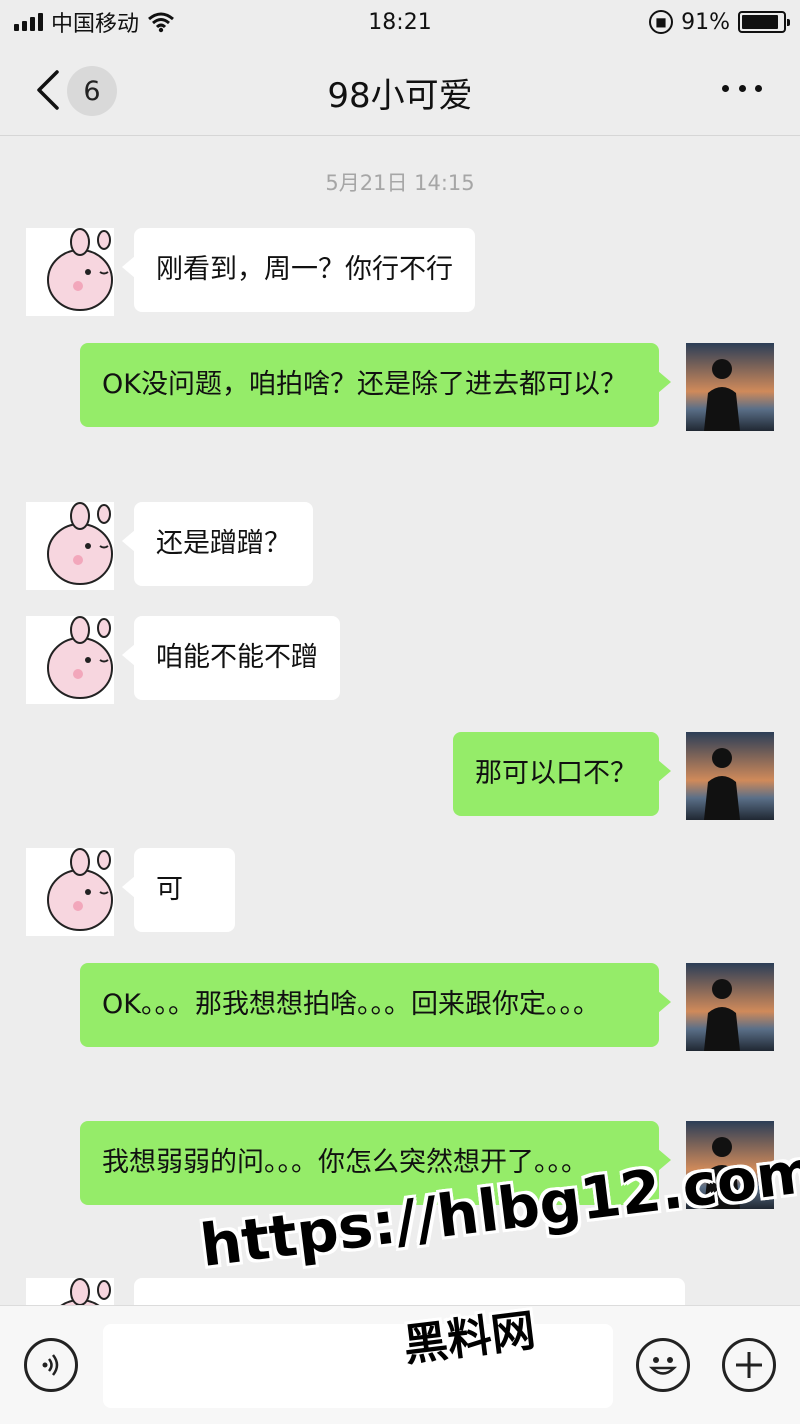  Describe the element at coordinates (400, 96) in the screenshot. I see `chat-title: 98小可爱` at that location.